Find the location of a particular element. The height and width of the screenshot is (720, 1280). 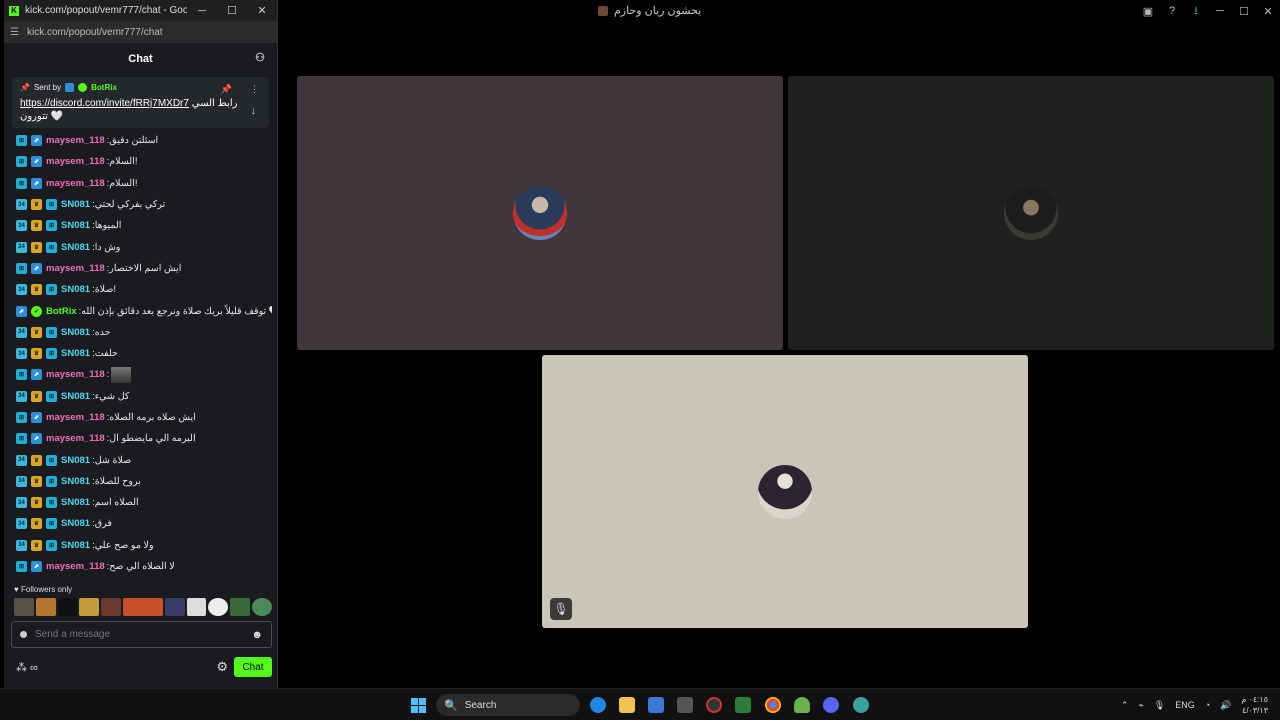

volume-icon: 🔊 is located at coordinates (1225, 705).